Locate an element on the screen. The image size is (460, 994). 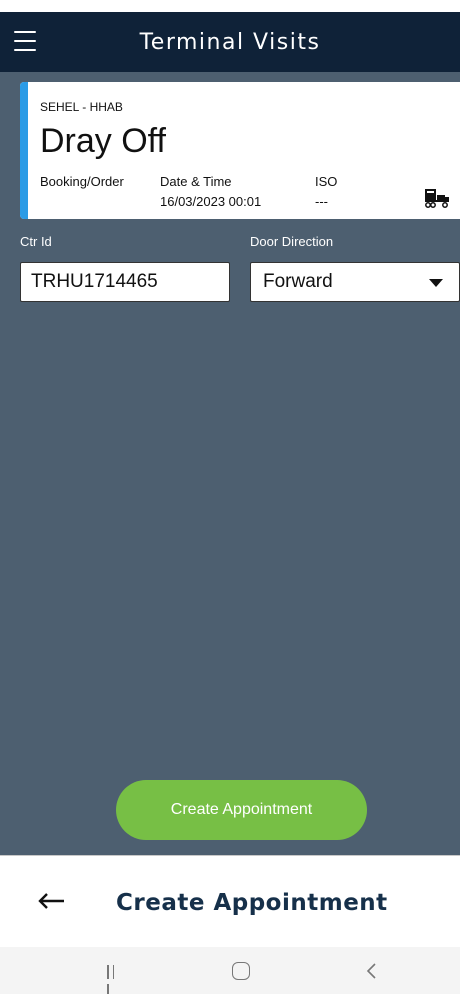
footer-title: Create Appointment is located at coordinates (252, 903).